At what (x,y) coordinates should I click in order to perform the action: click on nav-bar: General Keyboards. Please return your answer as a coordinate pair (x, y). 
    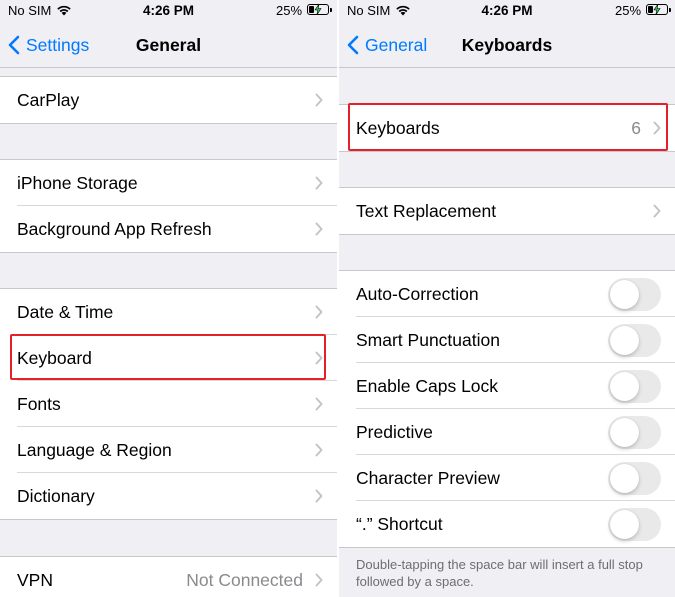
    Looking at the image, I should click on (507, 45).